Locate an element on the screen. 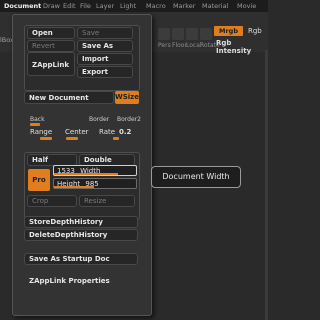 The height and width of the screenshot is (320, 320). range-slider: Range is located at coordinates (41, 132).